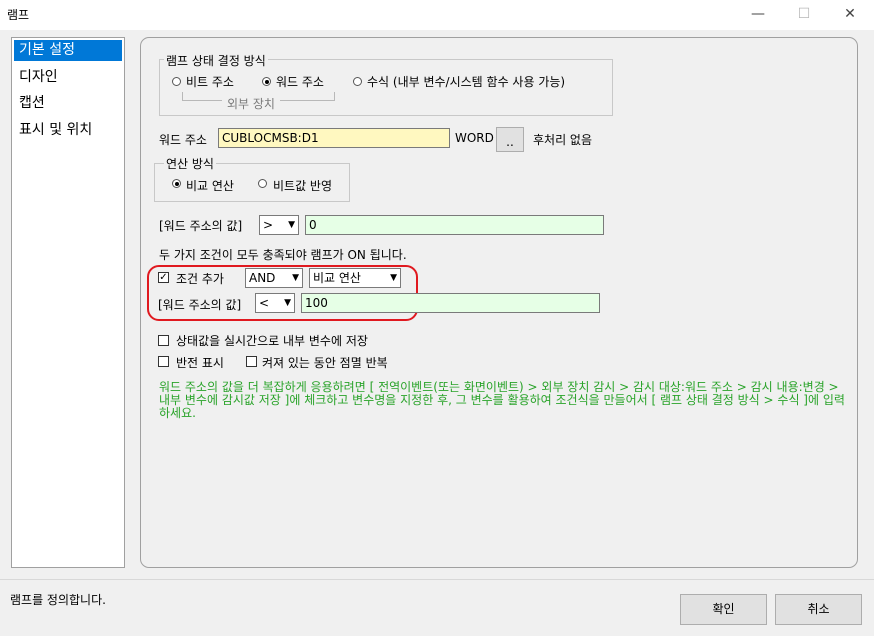  Describe the element at coordinates (200, 305) in the screenshot. I see `word-value-label-2: [워드 주소의 값]` at that location.